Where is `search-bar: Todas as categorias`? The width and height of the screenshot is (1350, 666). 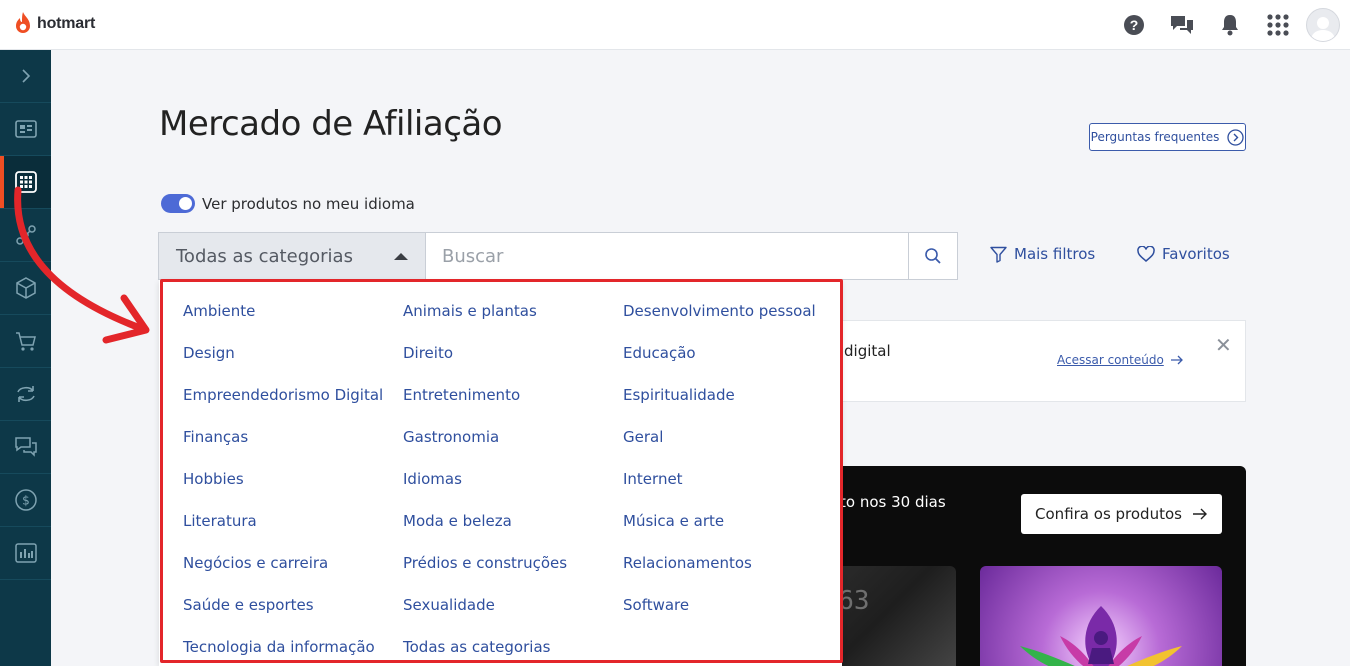
search-bar: Todas as categorias is located at coordinates (558, 256).